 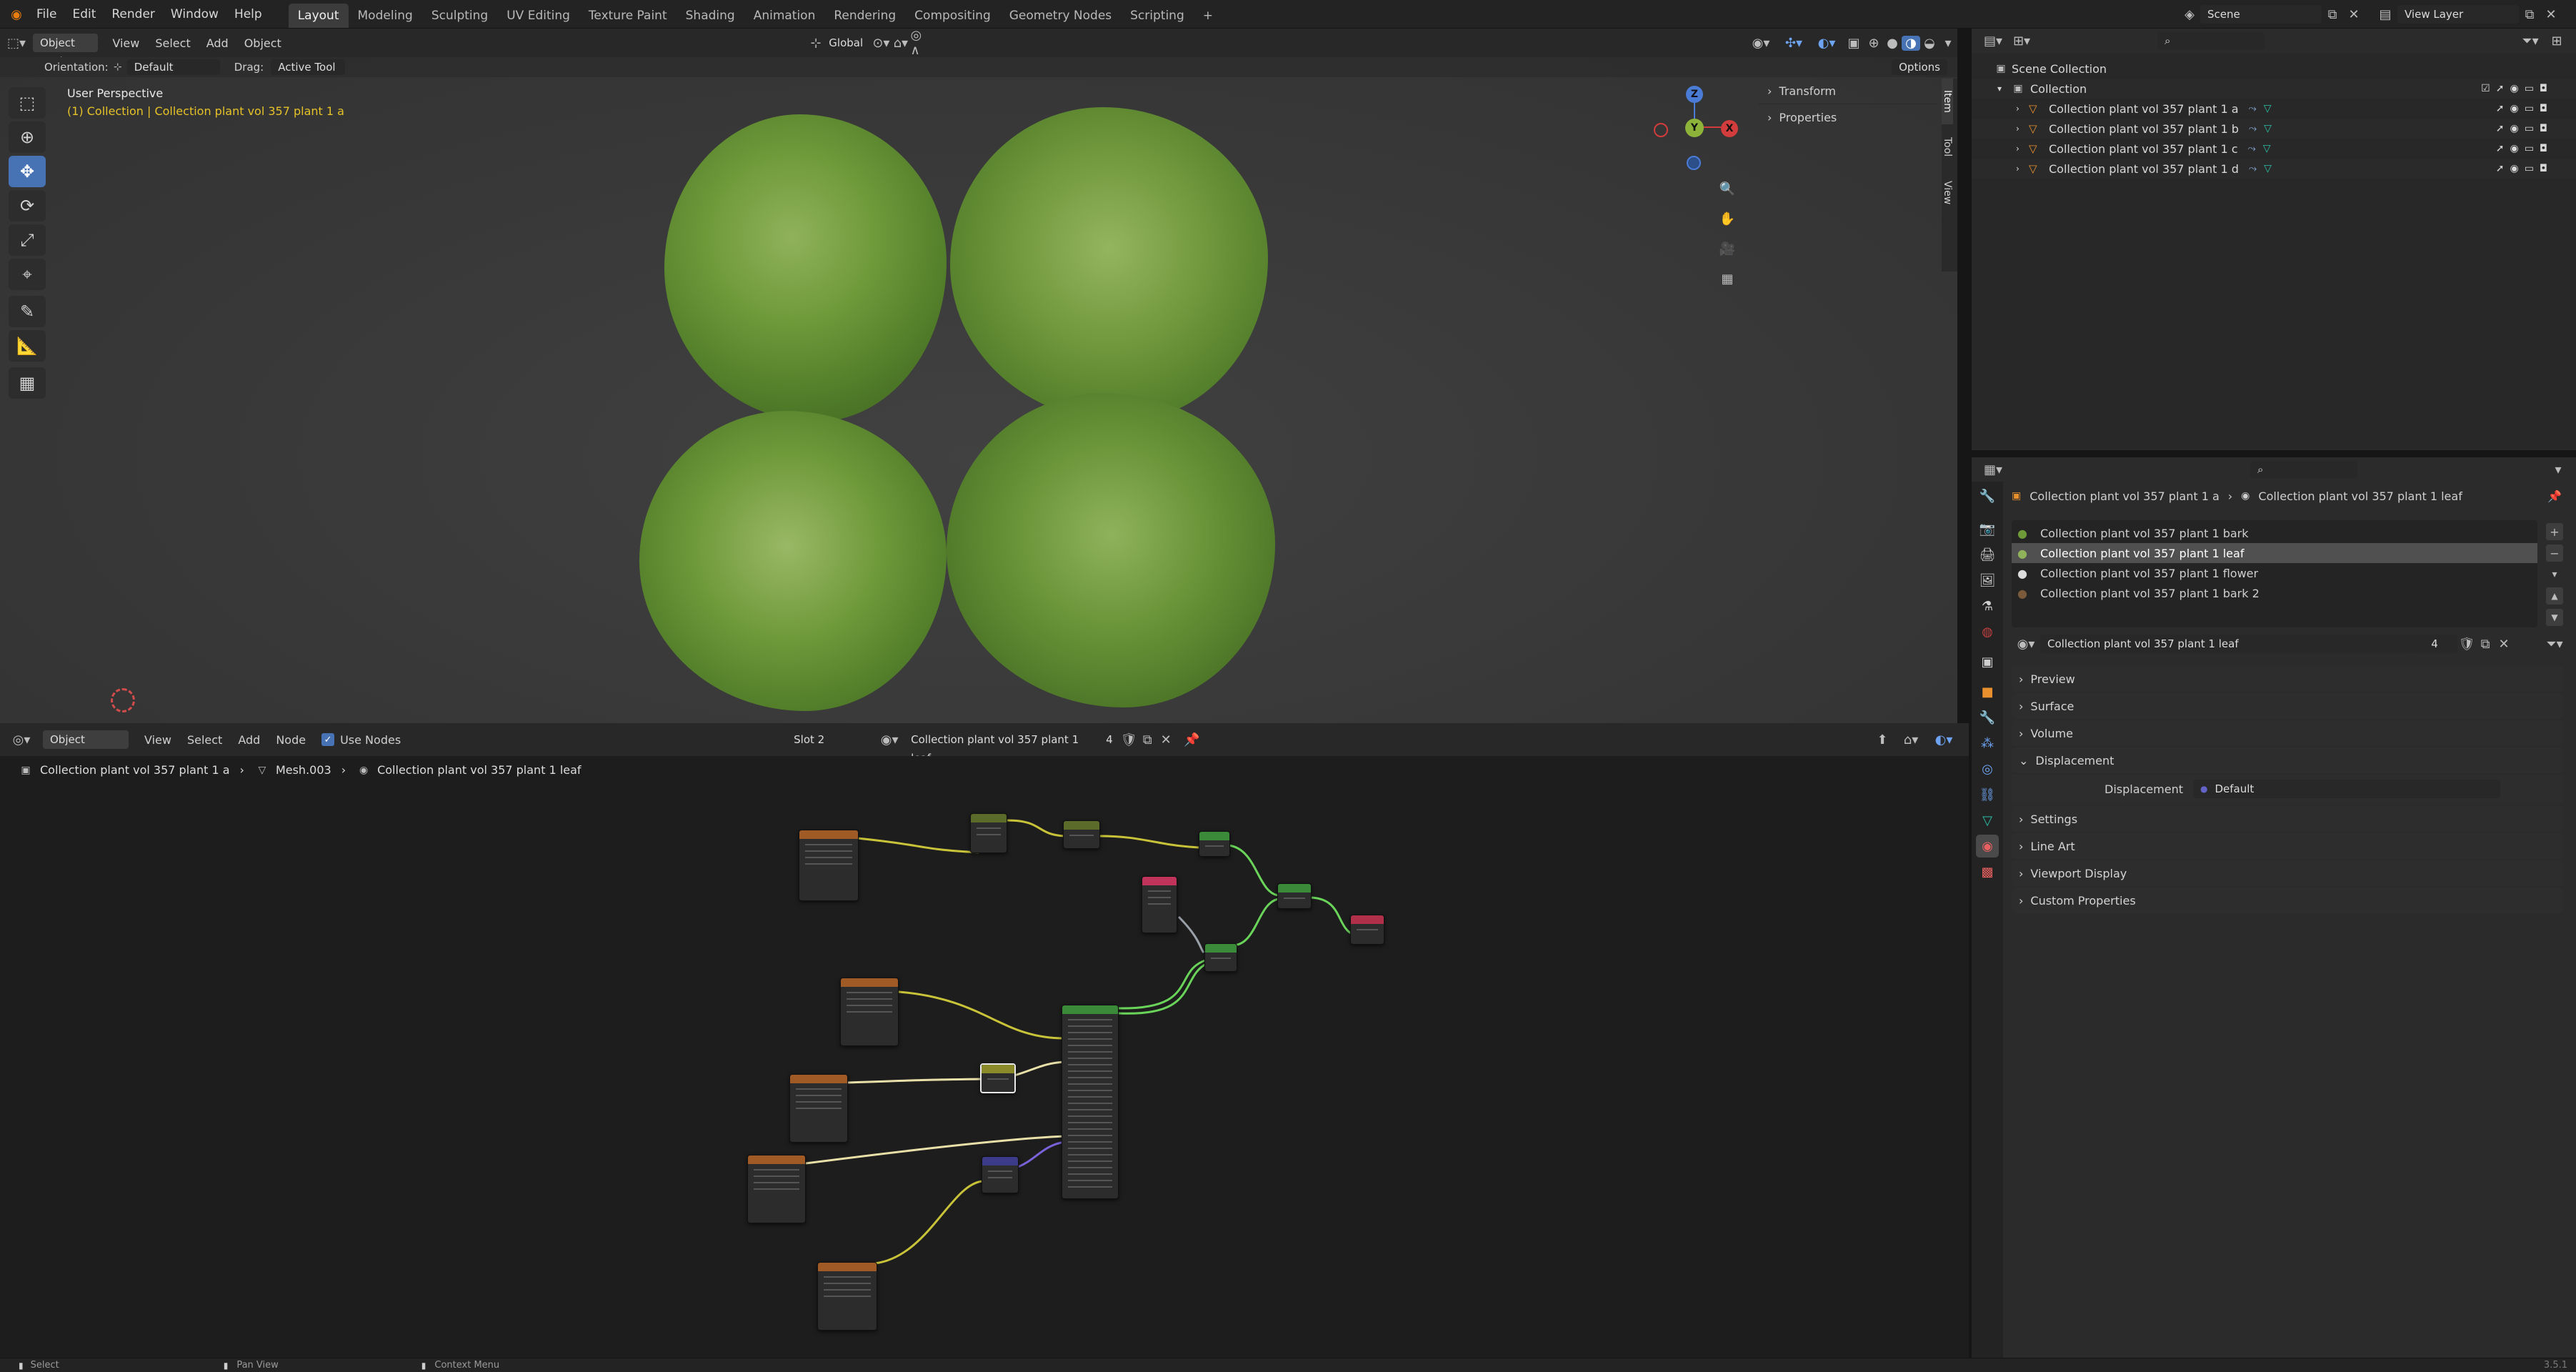 I want to click on delete-view-layer-icon: ✕, so click(x=2551, y=14).